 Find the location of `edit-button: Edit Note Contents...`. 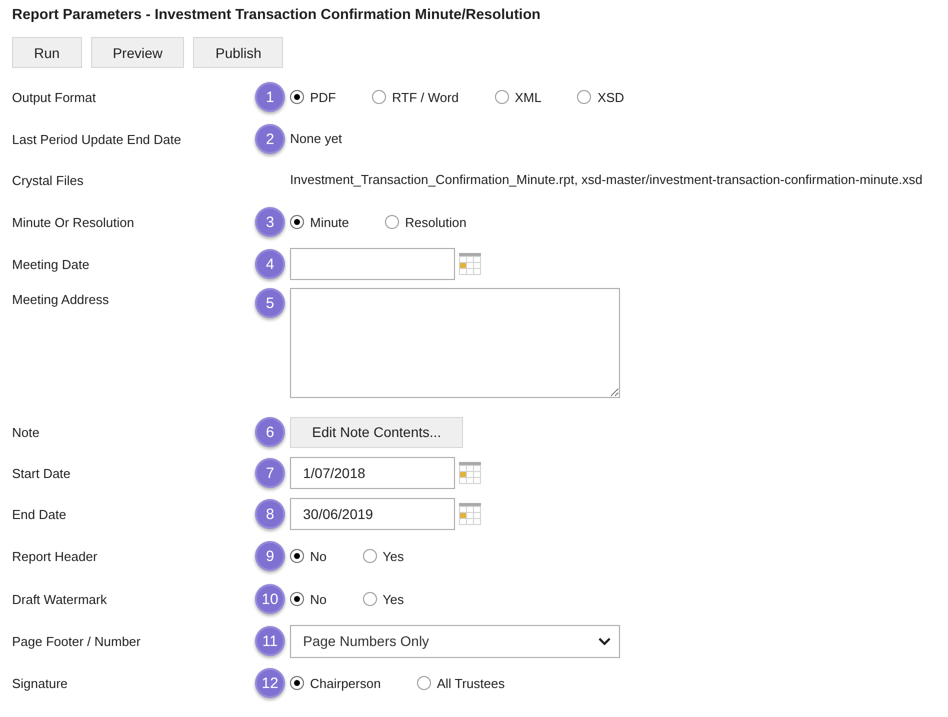

edit-button: Edit Note Contents... is located at coordinates (377, 432).